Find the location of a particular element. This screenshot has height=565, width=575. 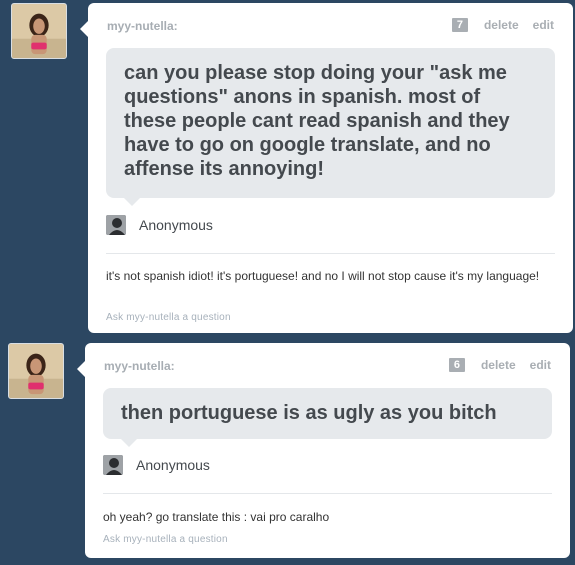

post-controls: 6 delete edit is located at coordinates (499, 365).